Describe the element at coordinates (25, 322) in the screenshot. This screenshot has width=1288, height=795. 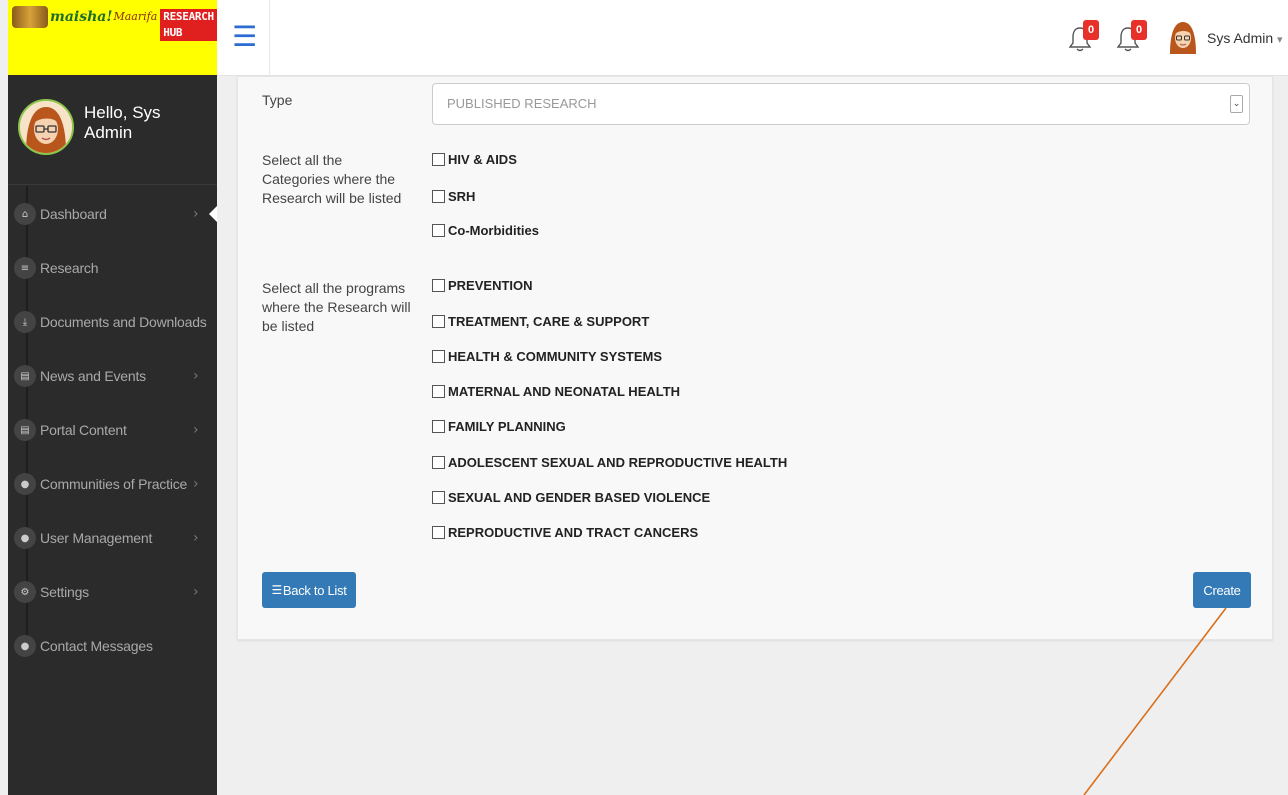
I see `download-icon: ⤓` at that location.